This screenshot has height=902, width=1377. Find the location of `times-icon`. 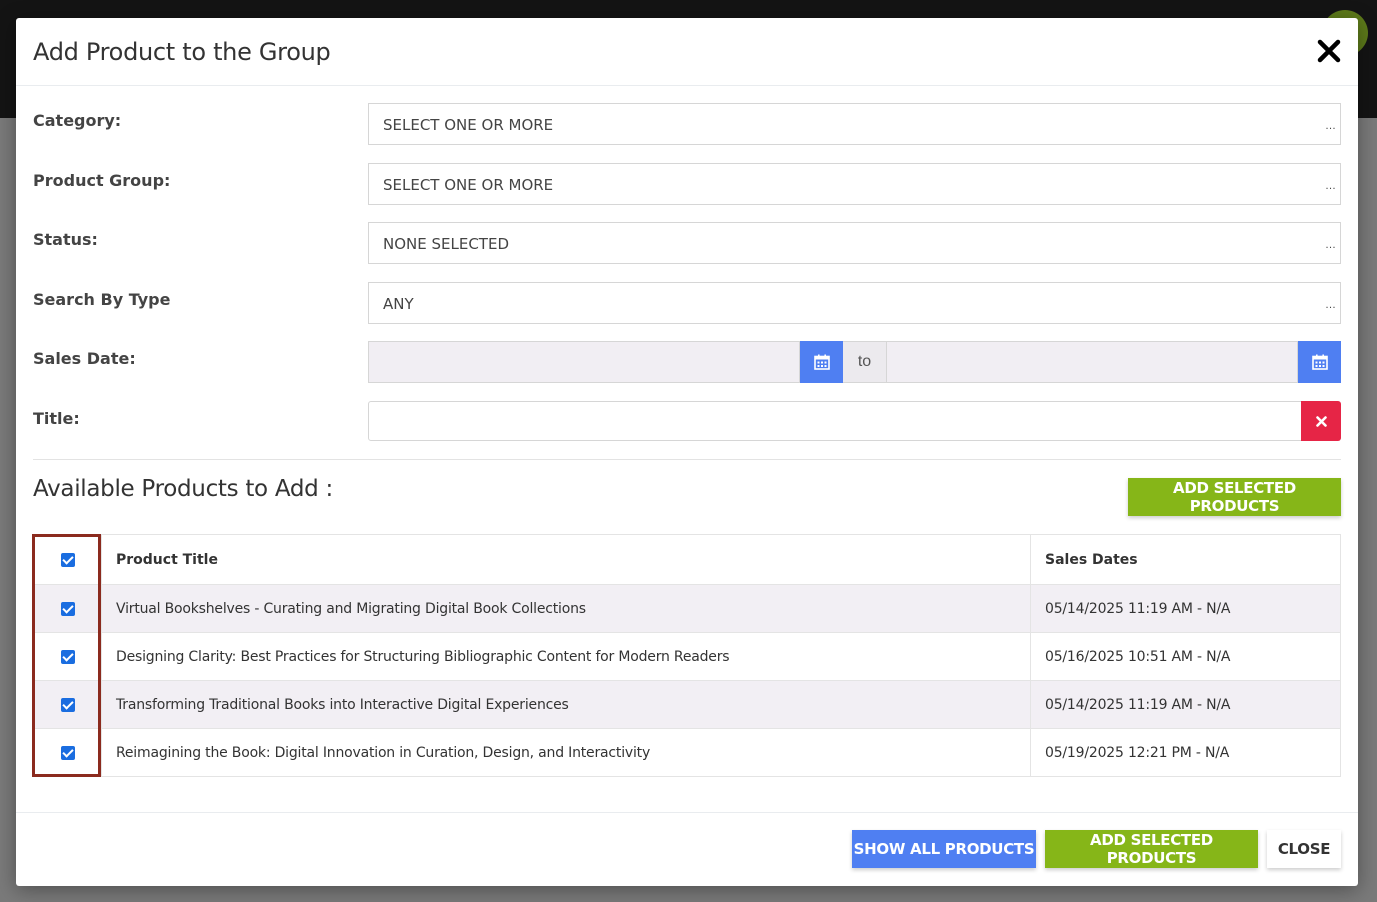

times-icon is located at coordinates (1321, 421).